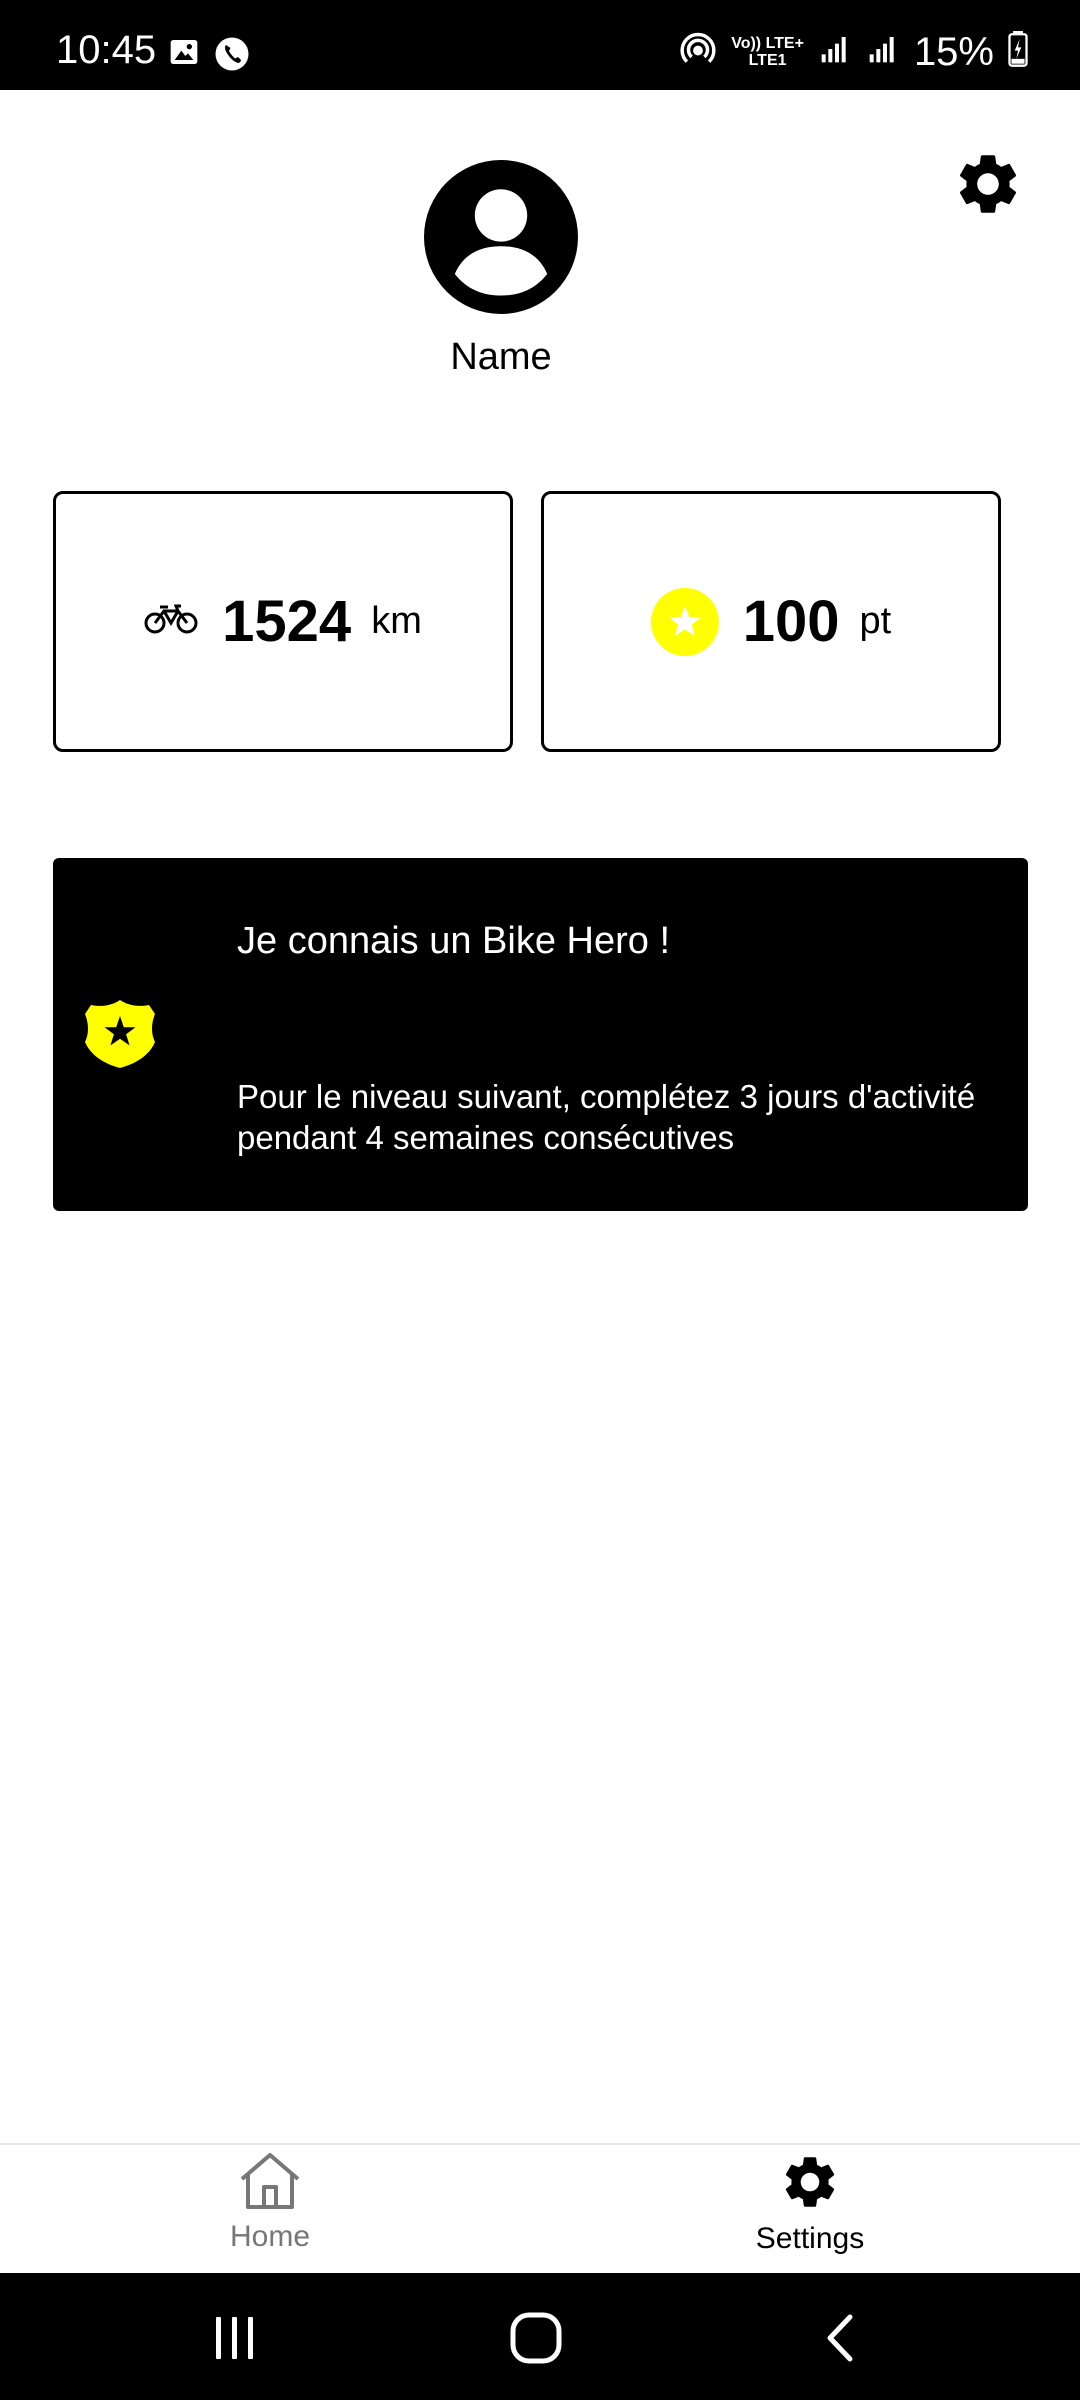 The width and height of the screenshot is (1080, 2400). Describe the element at coordinates (396, 621) in the screenshot. I see `distance-unit: km` at that location.